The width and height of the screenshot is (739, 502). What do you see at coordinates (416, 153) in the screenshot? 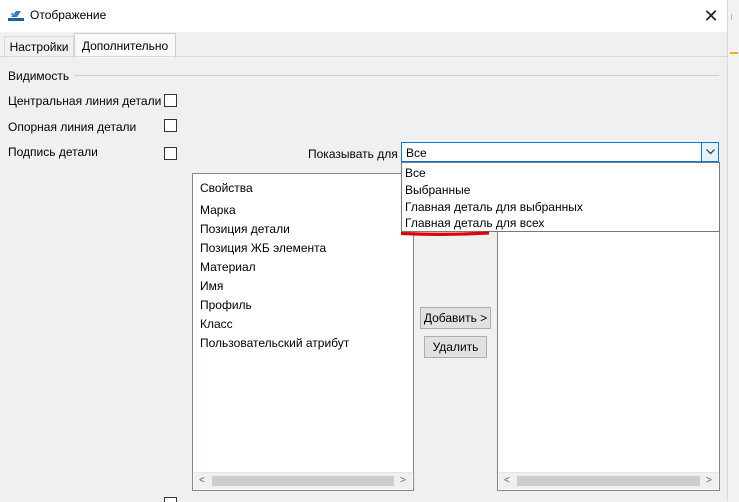
I see `show-for-value: Все` at bounding box center [416, 153].